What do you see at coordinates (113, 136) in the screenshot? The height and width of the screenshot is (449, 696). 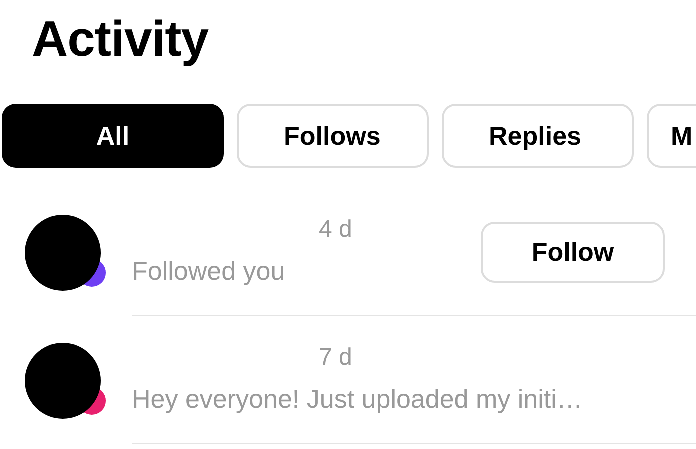 I see `filter-tab: All` at bounding box center [113, 136].